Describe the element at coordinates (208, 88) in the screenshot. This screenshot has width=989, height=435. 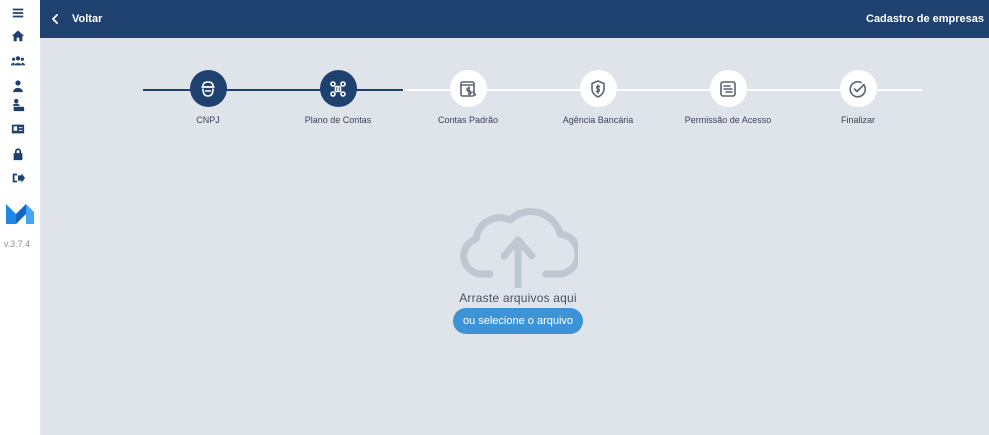
I see `building-icon` at that location.